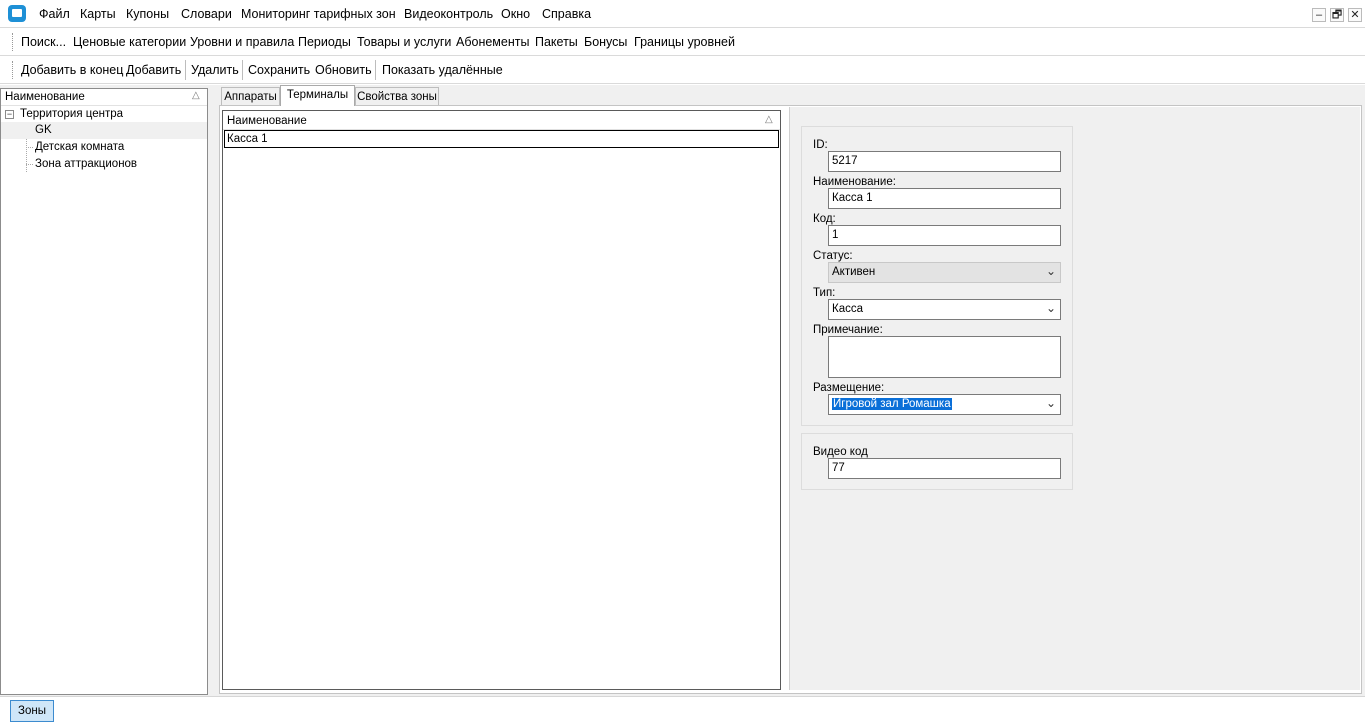 The image size is (1365, 726). What do you see at coordinates (32, 711) in the screenshot?
I see `zones-window-button: Зоны` at bounding box center [32, 711].